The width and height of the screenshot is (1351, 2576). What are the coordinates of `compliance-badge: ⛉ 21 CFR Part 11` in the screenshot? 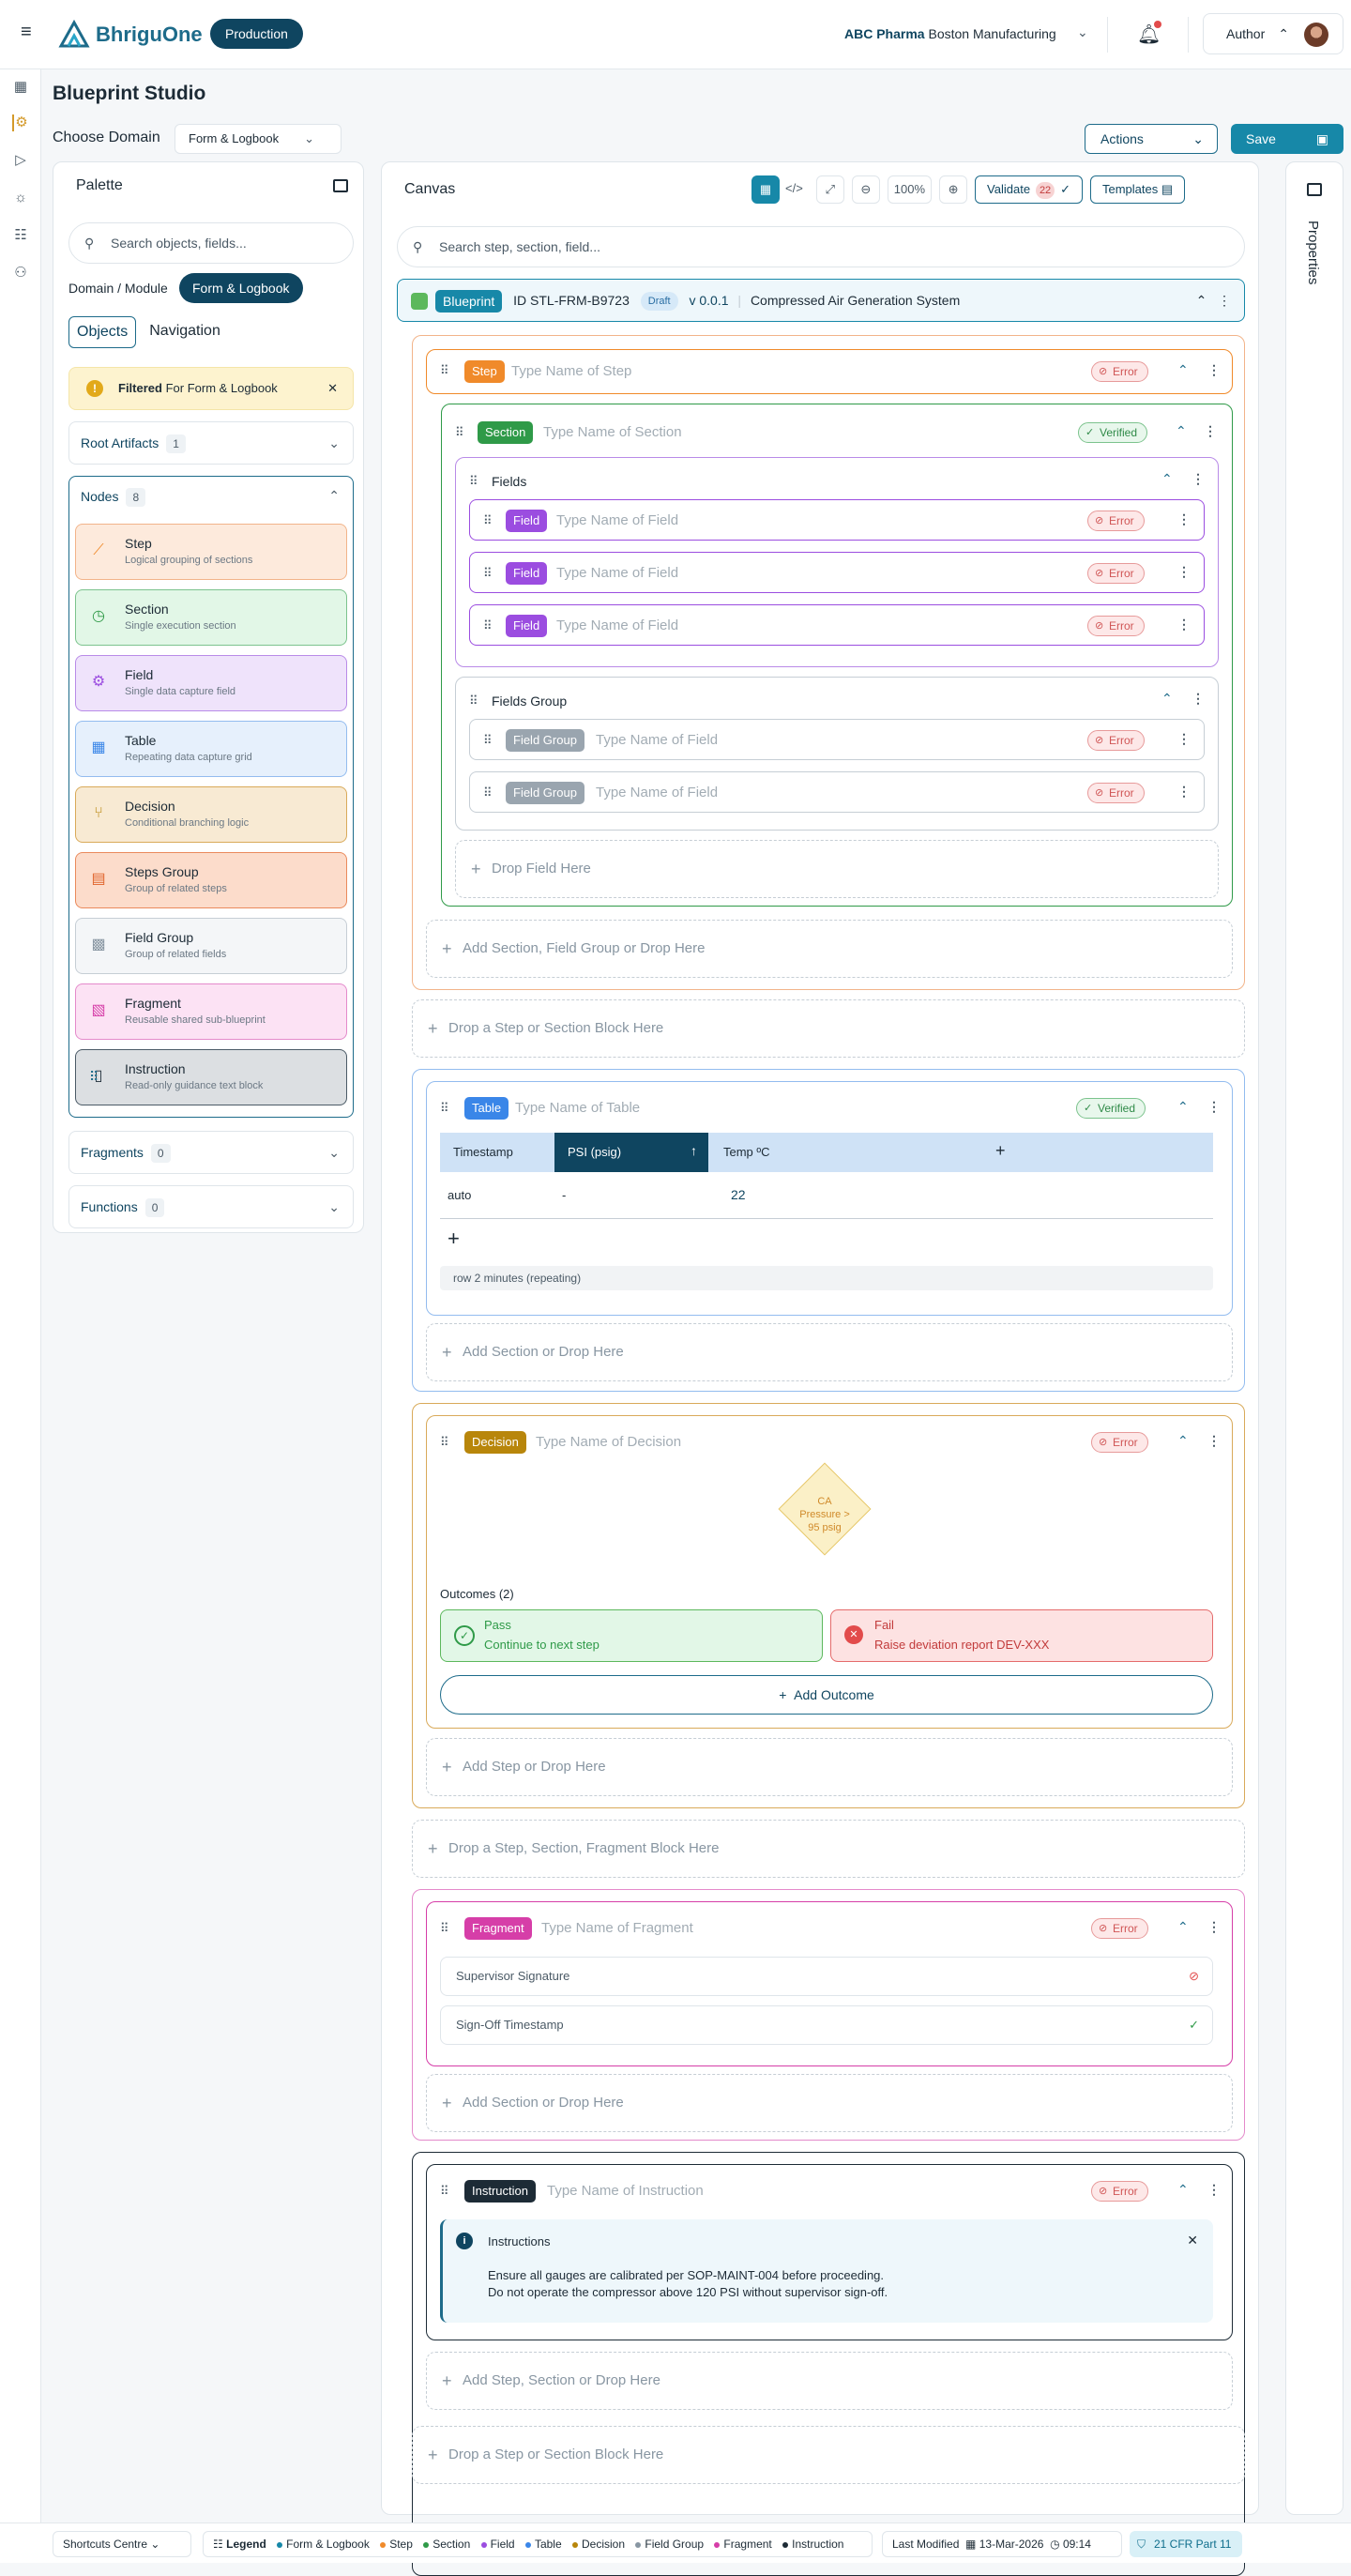 It's located at (1186, 2544).